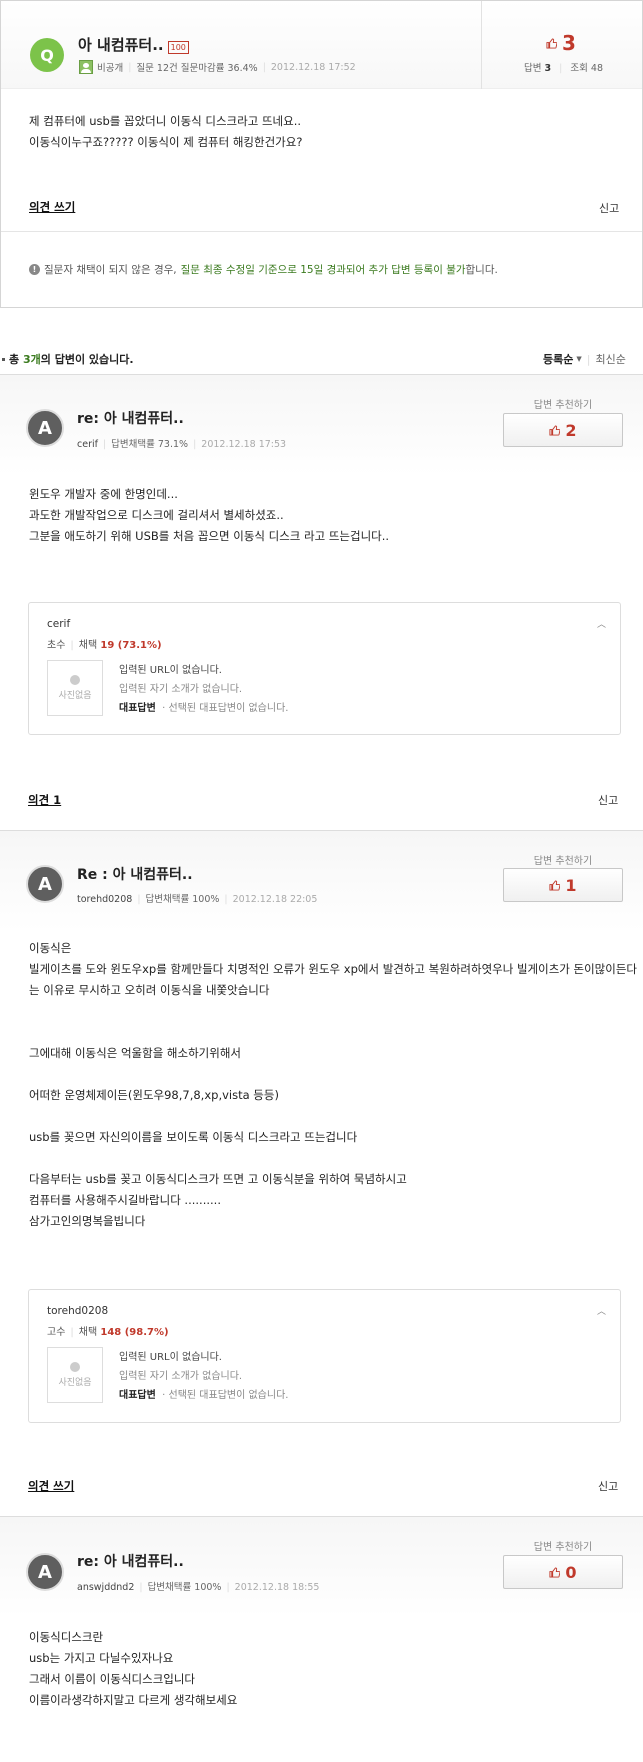  Describe the element at coordinates (104, 645) in the screenshot. I see `profile-rank: 초수 | 채택 19 (73.1%)` at that location.